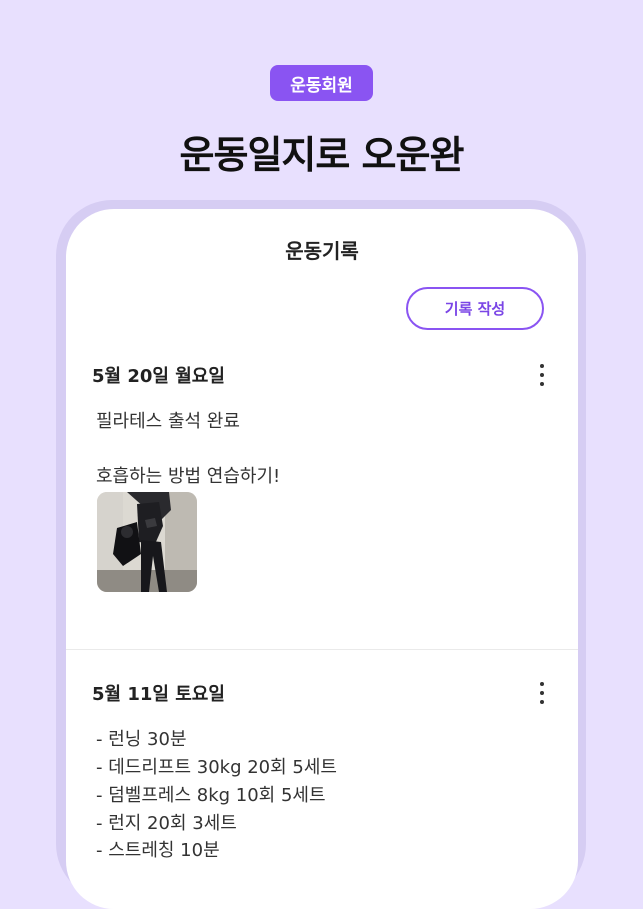  Describe the element at coordinates (158, 850) in the screenshot. I see `entry-text-line: - 스트레칭 10분` at that location.